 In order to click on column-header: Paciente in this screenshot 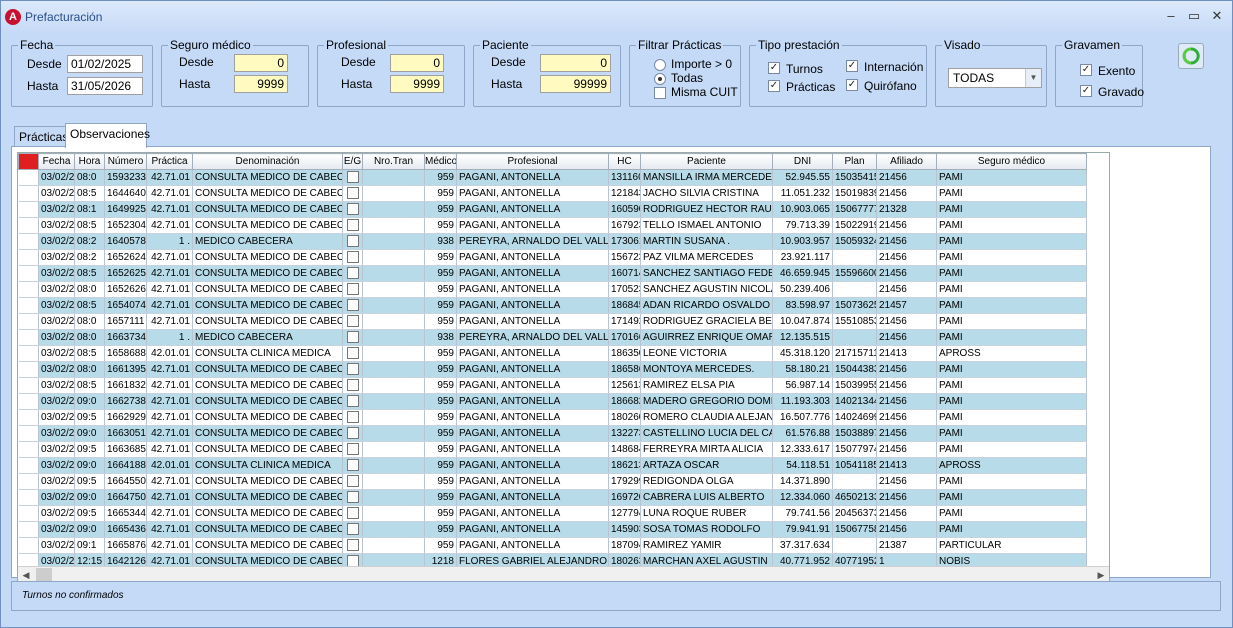, I will do `click(706, 161)`.